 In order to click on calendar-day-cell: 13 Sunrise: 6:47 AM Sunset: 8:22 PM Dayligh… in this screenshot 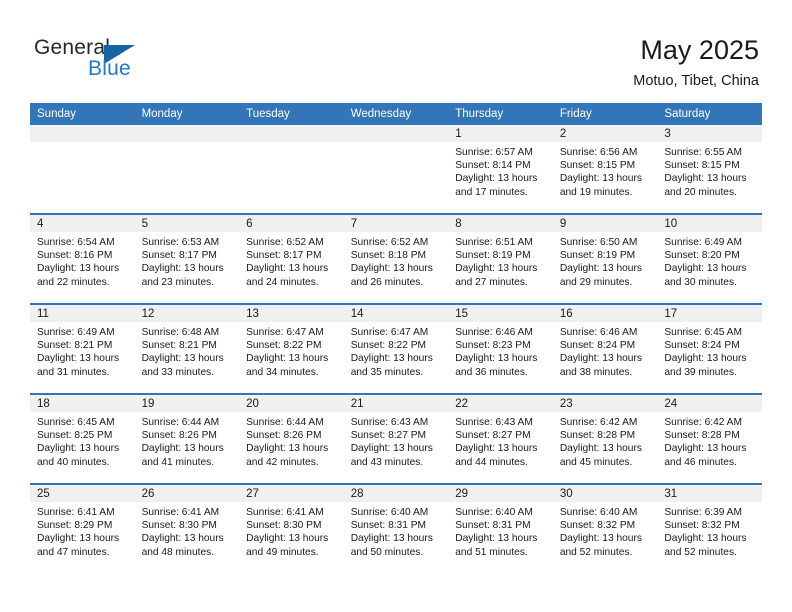, I will do `click(291, 348)`.